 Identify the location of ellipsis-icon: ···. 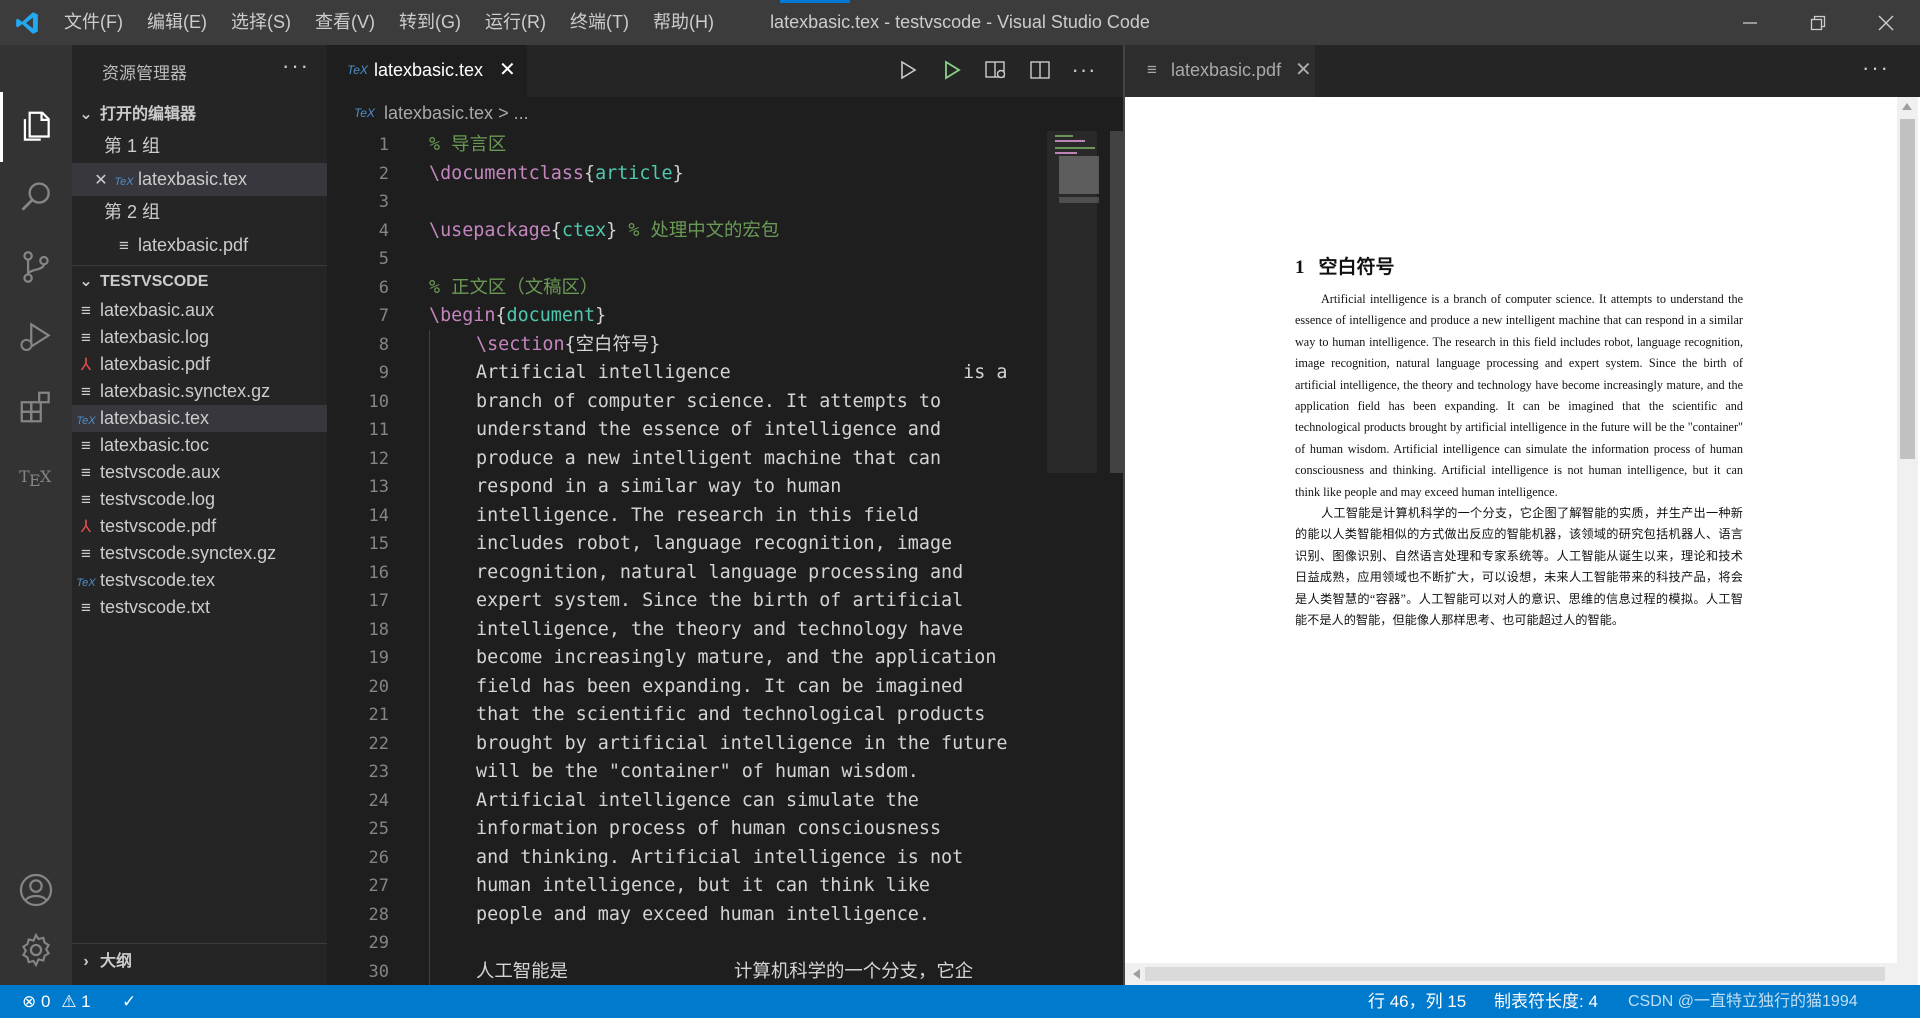
(1084, 69).